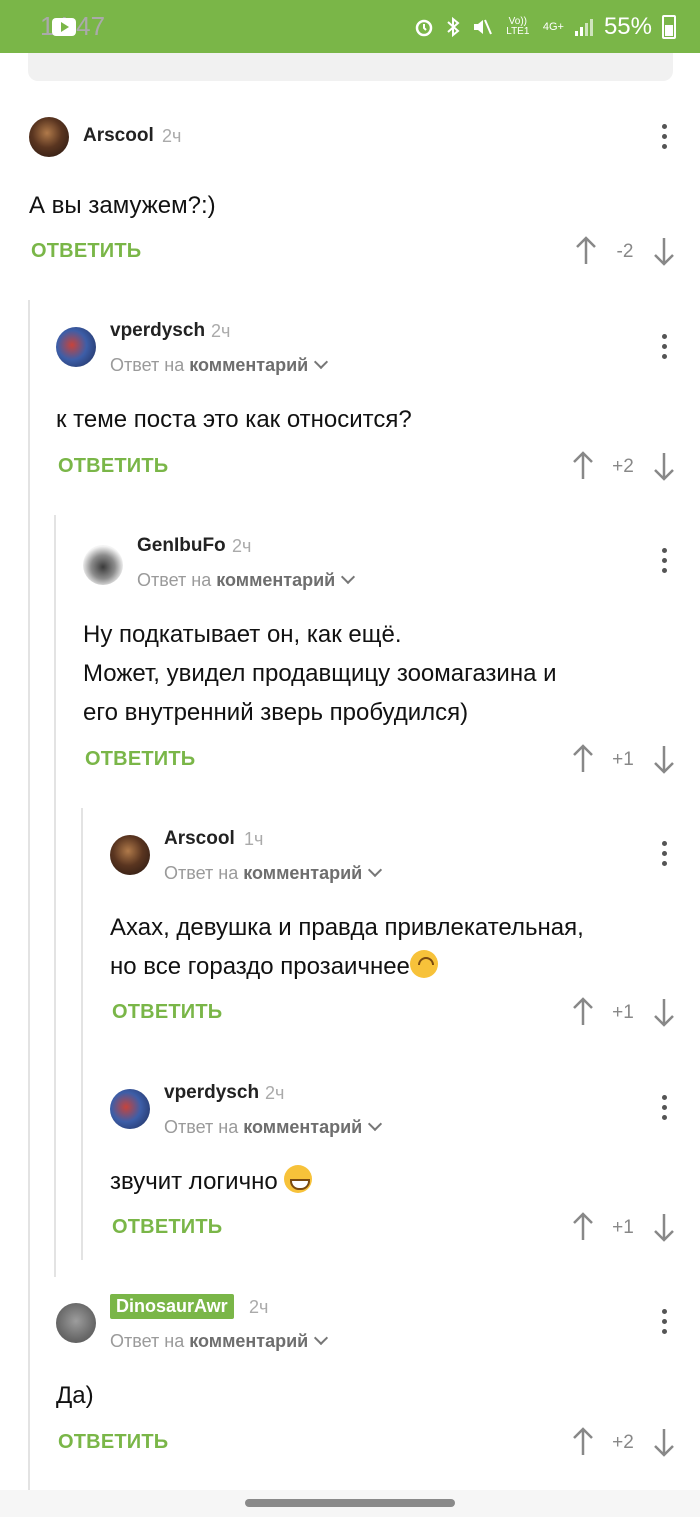  What do you see at coordinates (583, 27) in the screenshot?
I see `signal-icon` at bounding box center [583, 27].